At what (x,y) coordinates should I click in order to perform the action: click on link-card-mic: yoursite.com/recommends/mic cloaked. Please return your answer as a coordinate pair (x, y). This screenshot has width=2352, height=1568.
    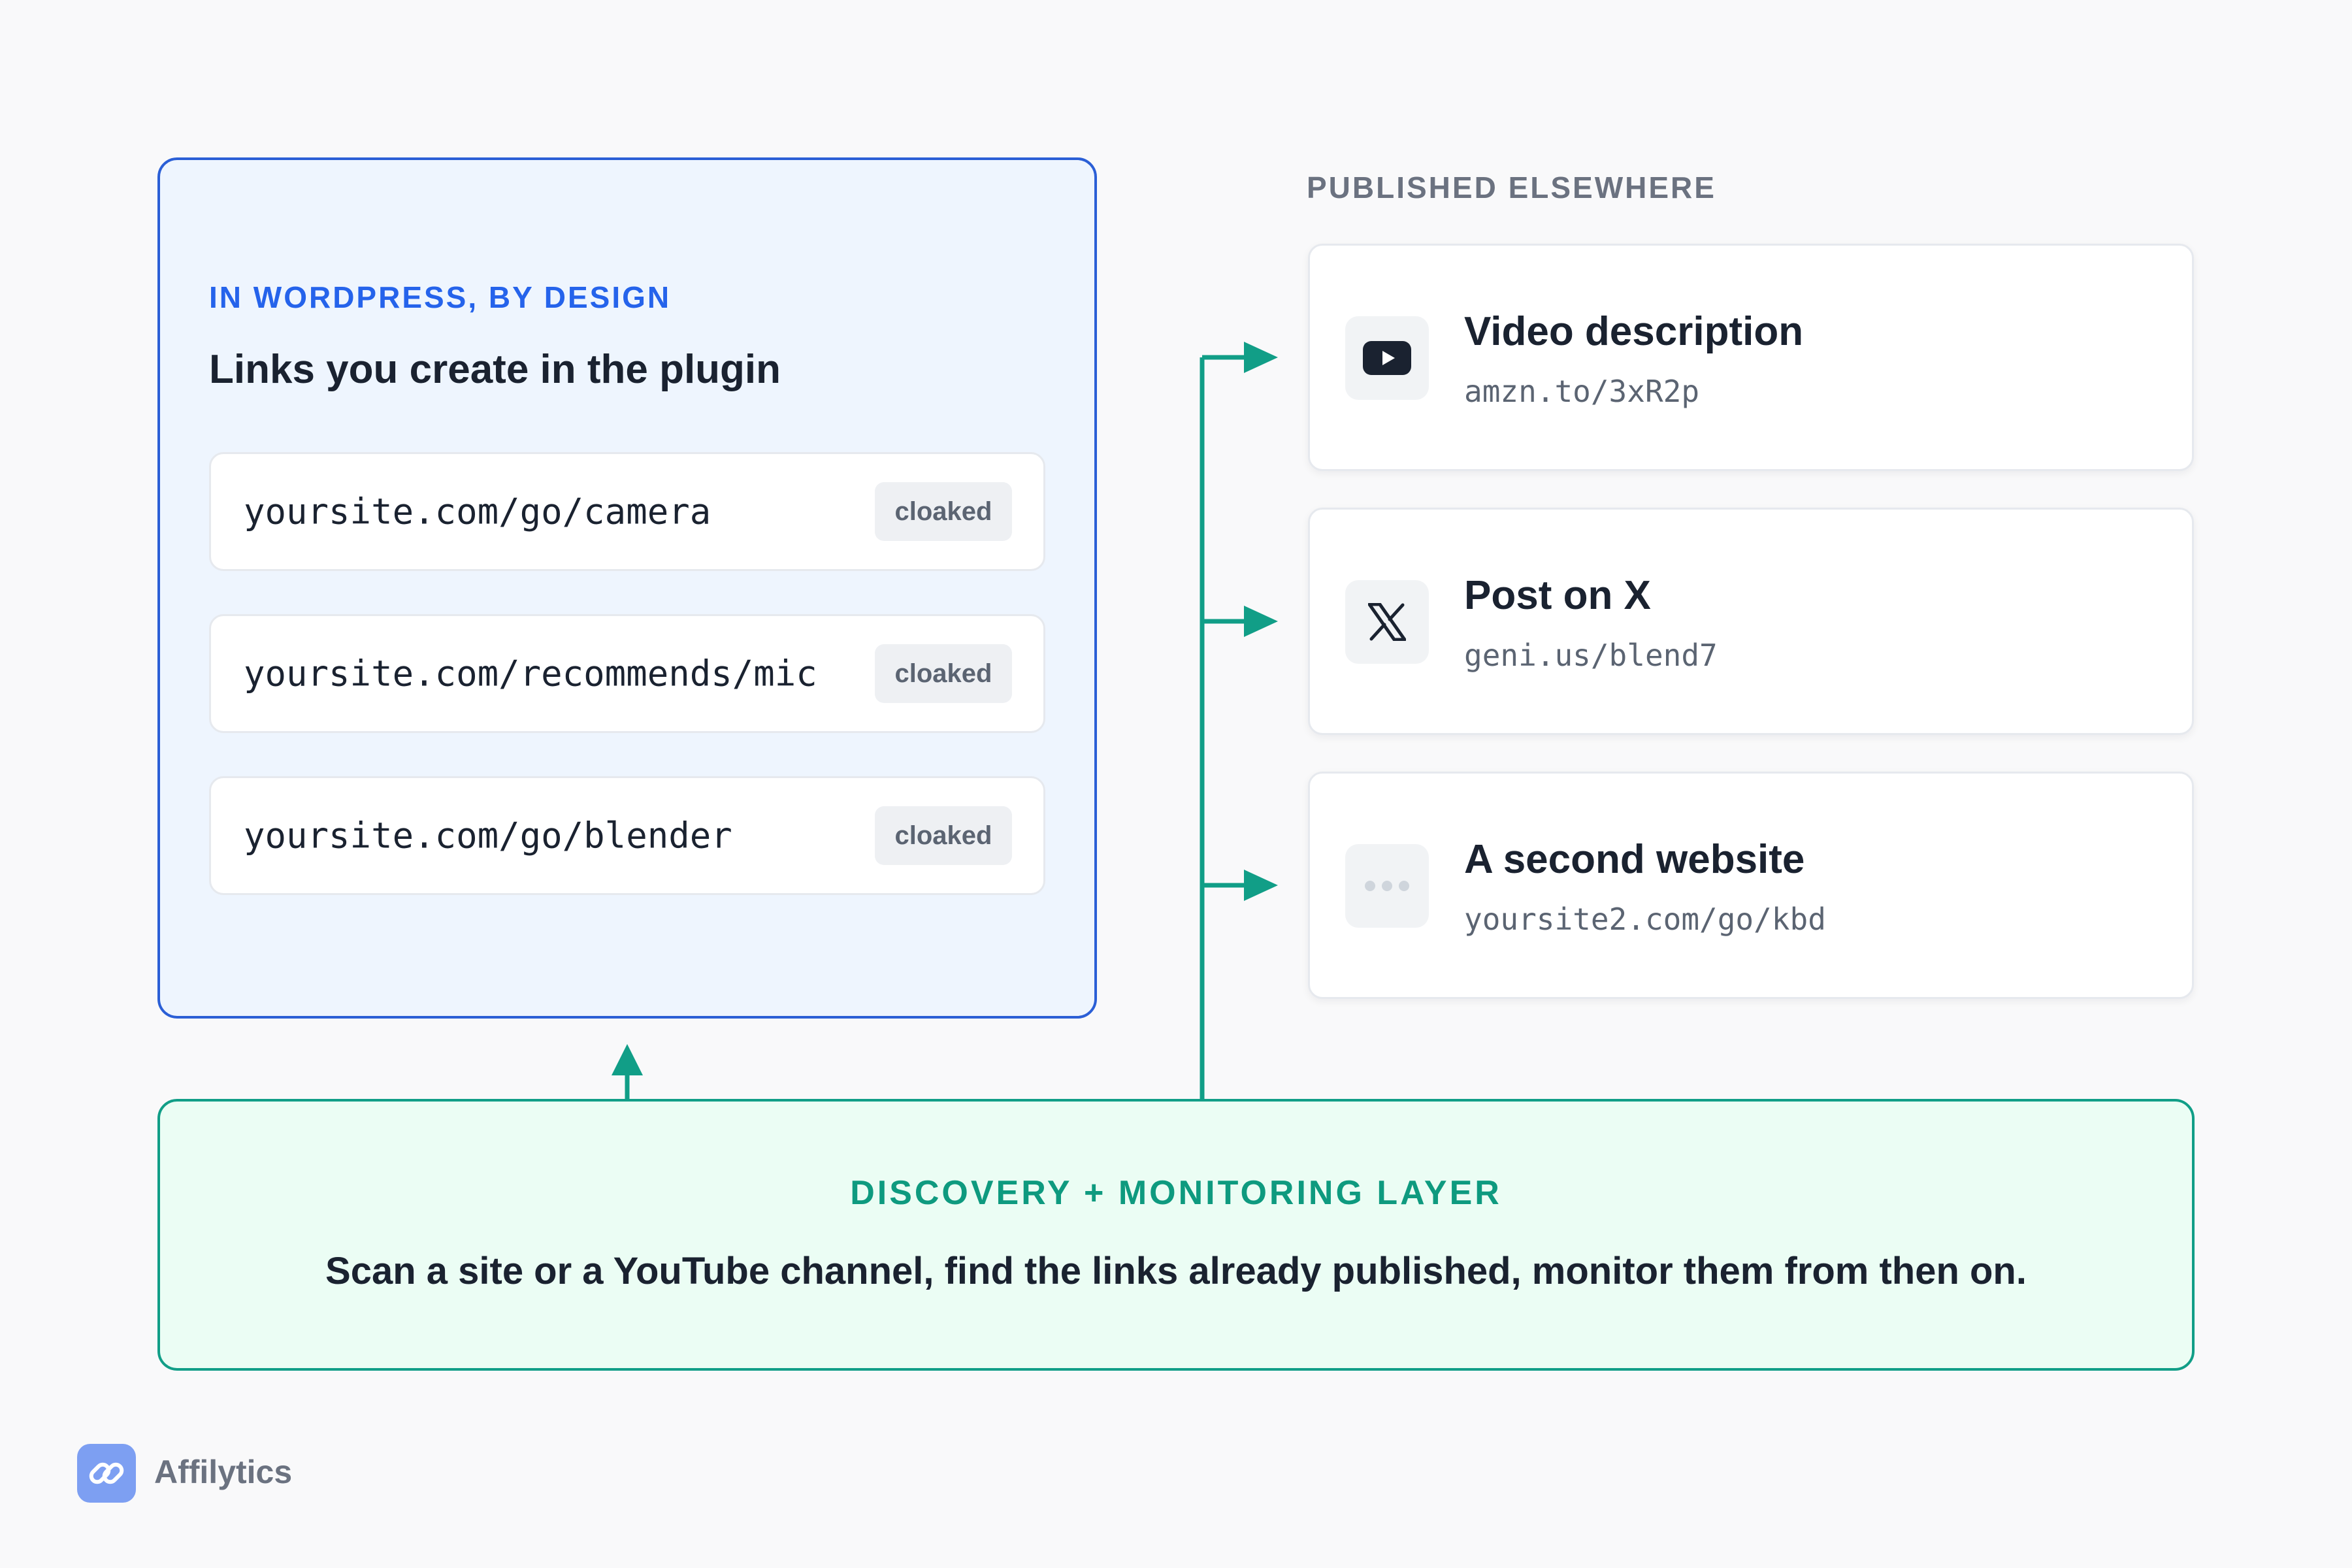
    Looking at the image, I should click on (627, 673).